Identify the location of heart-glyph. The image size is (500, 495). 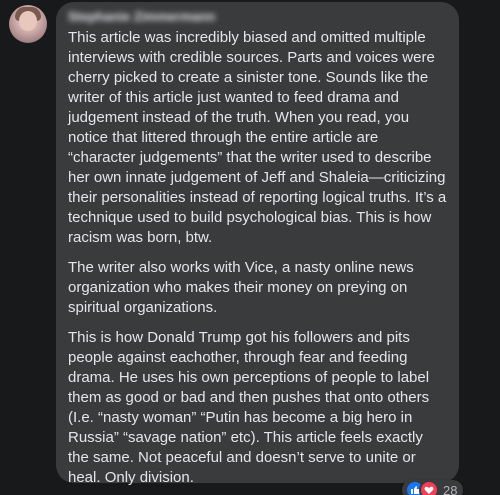
(429, 490).